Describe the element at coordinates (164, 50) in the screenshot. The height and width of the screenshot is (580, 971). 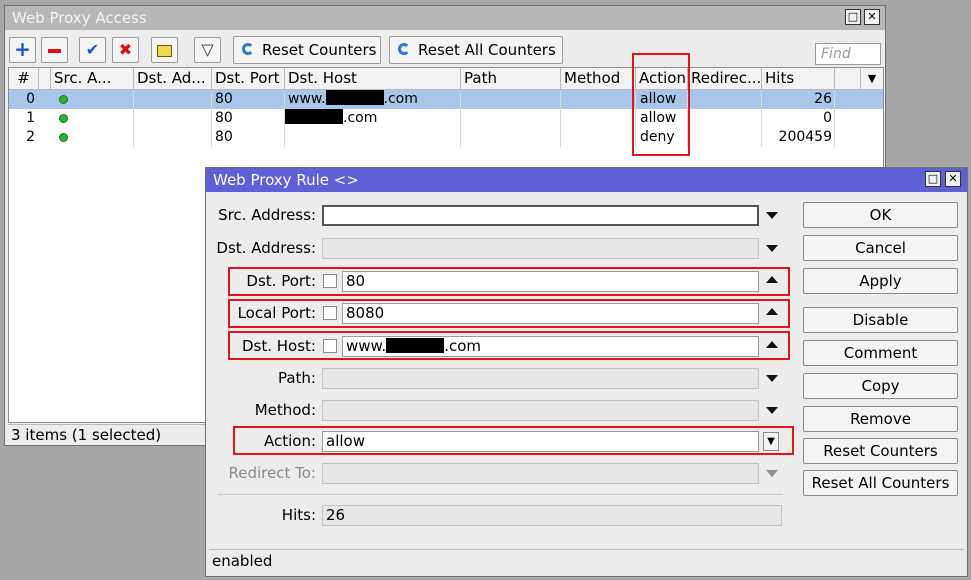
I see `comment-note-icon` at that location.